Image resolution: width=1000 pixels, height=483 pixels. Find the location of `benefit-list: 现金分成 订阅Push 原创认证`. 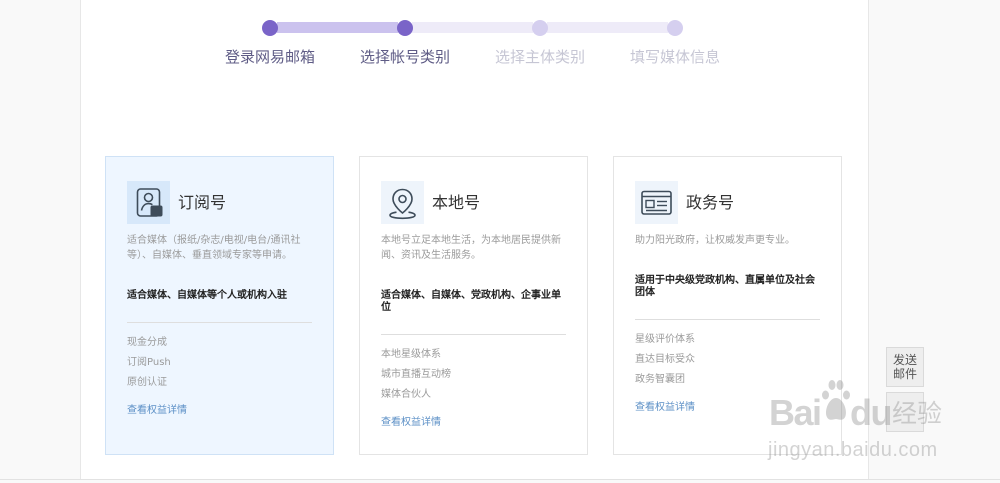

benefit-list: 现金分成 订阅Push 原创认证 is located at coordinates (219, 363).